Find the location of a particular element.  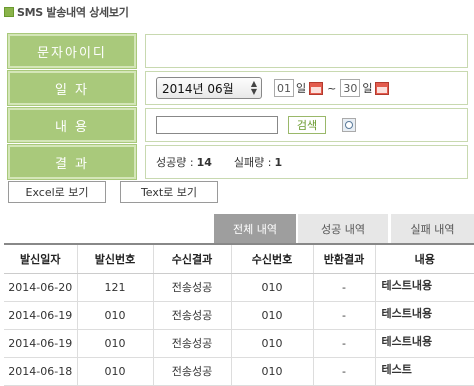

fail-label: 실패량 : is located at coordinates (252, 162).